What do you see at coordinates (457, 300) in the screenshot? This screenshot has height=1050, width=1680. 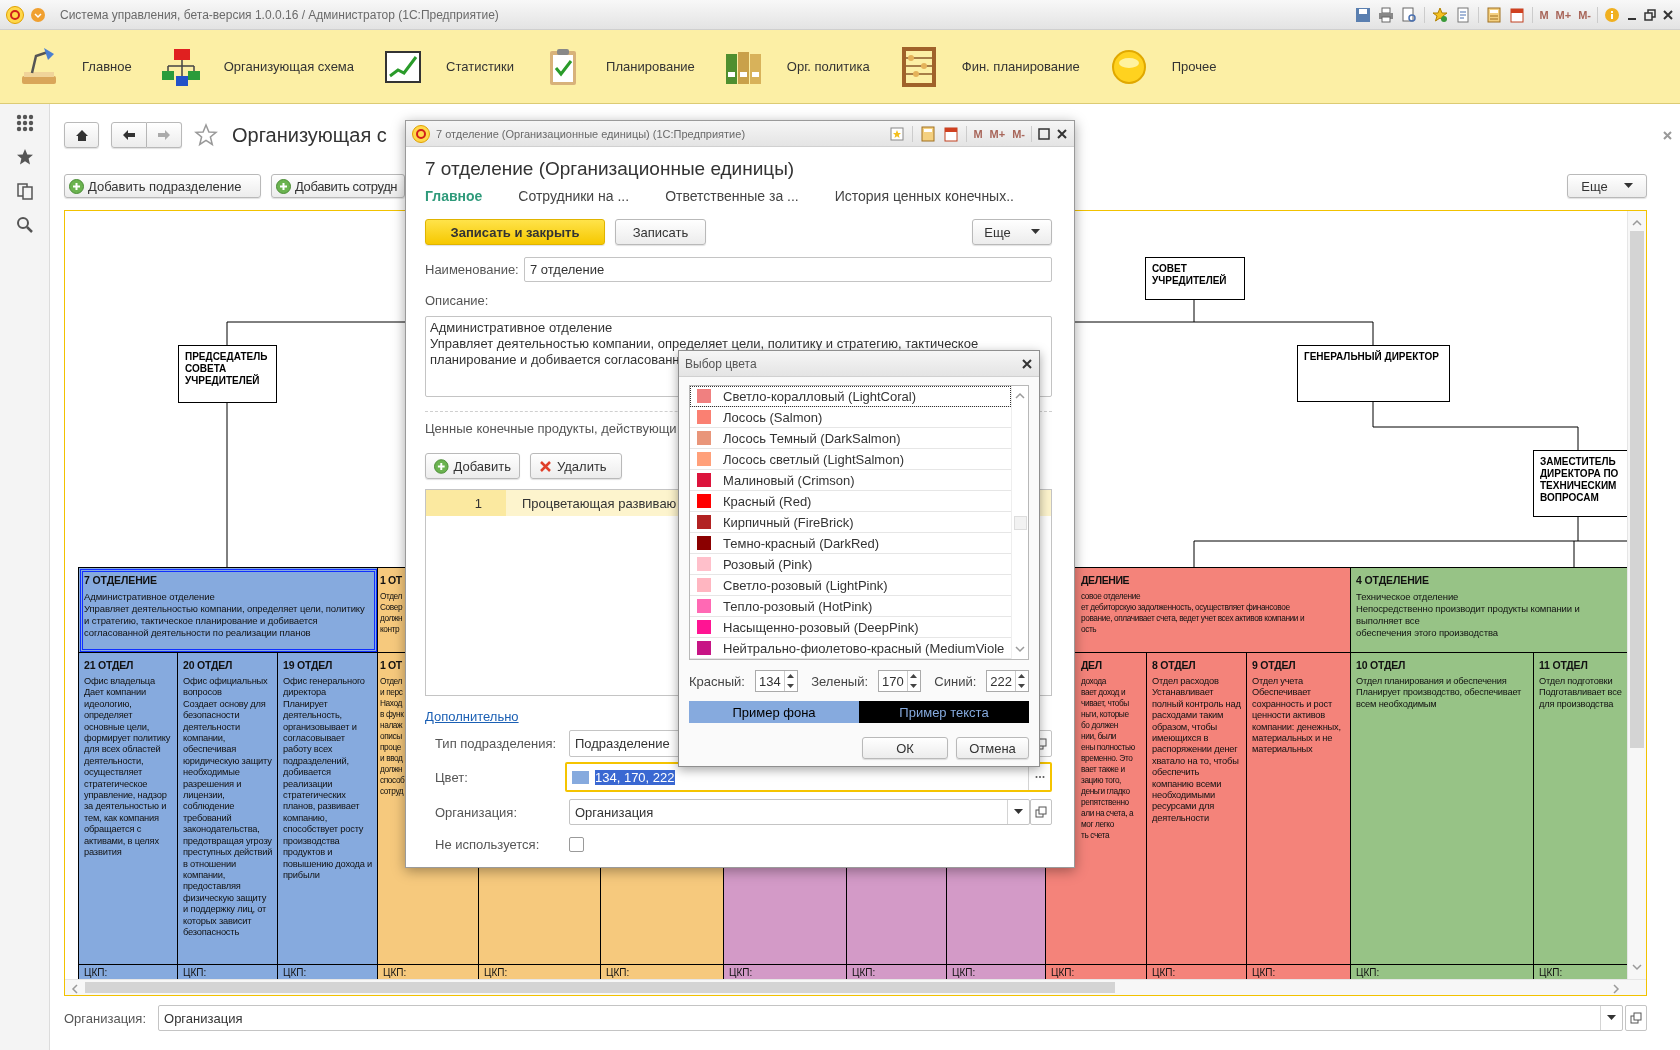 I see `field-label: Описание:` at bounding box center [457, 300].